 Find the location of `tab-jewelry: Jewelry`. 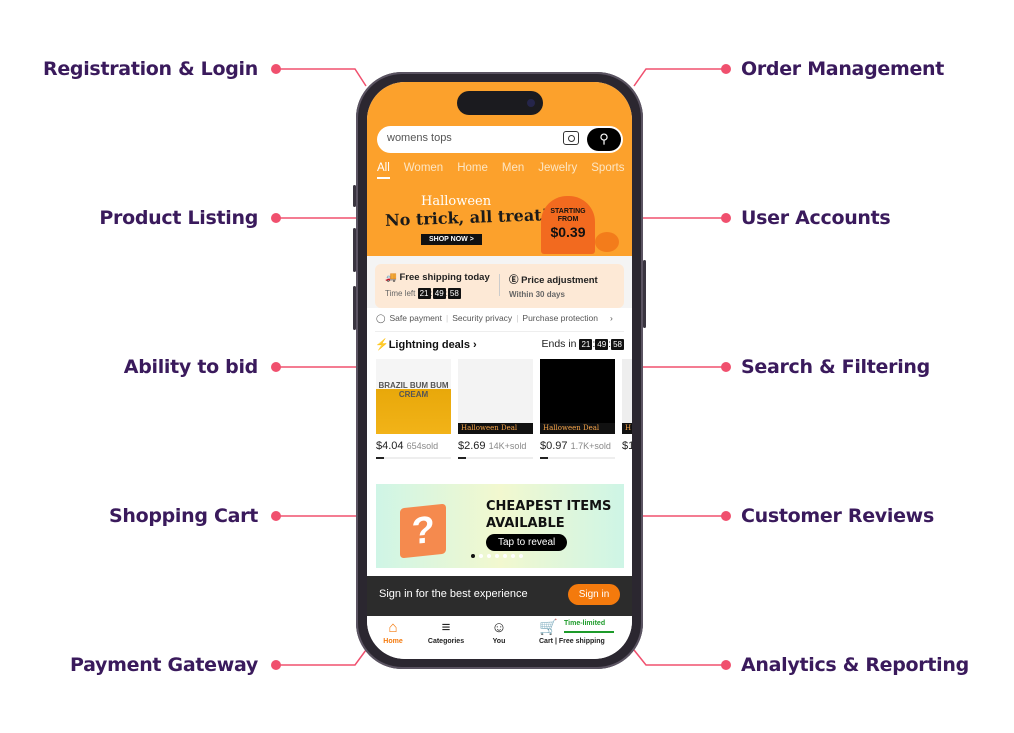

tab-jewelry: Jewelry is located at coordinates (557, 170).